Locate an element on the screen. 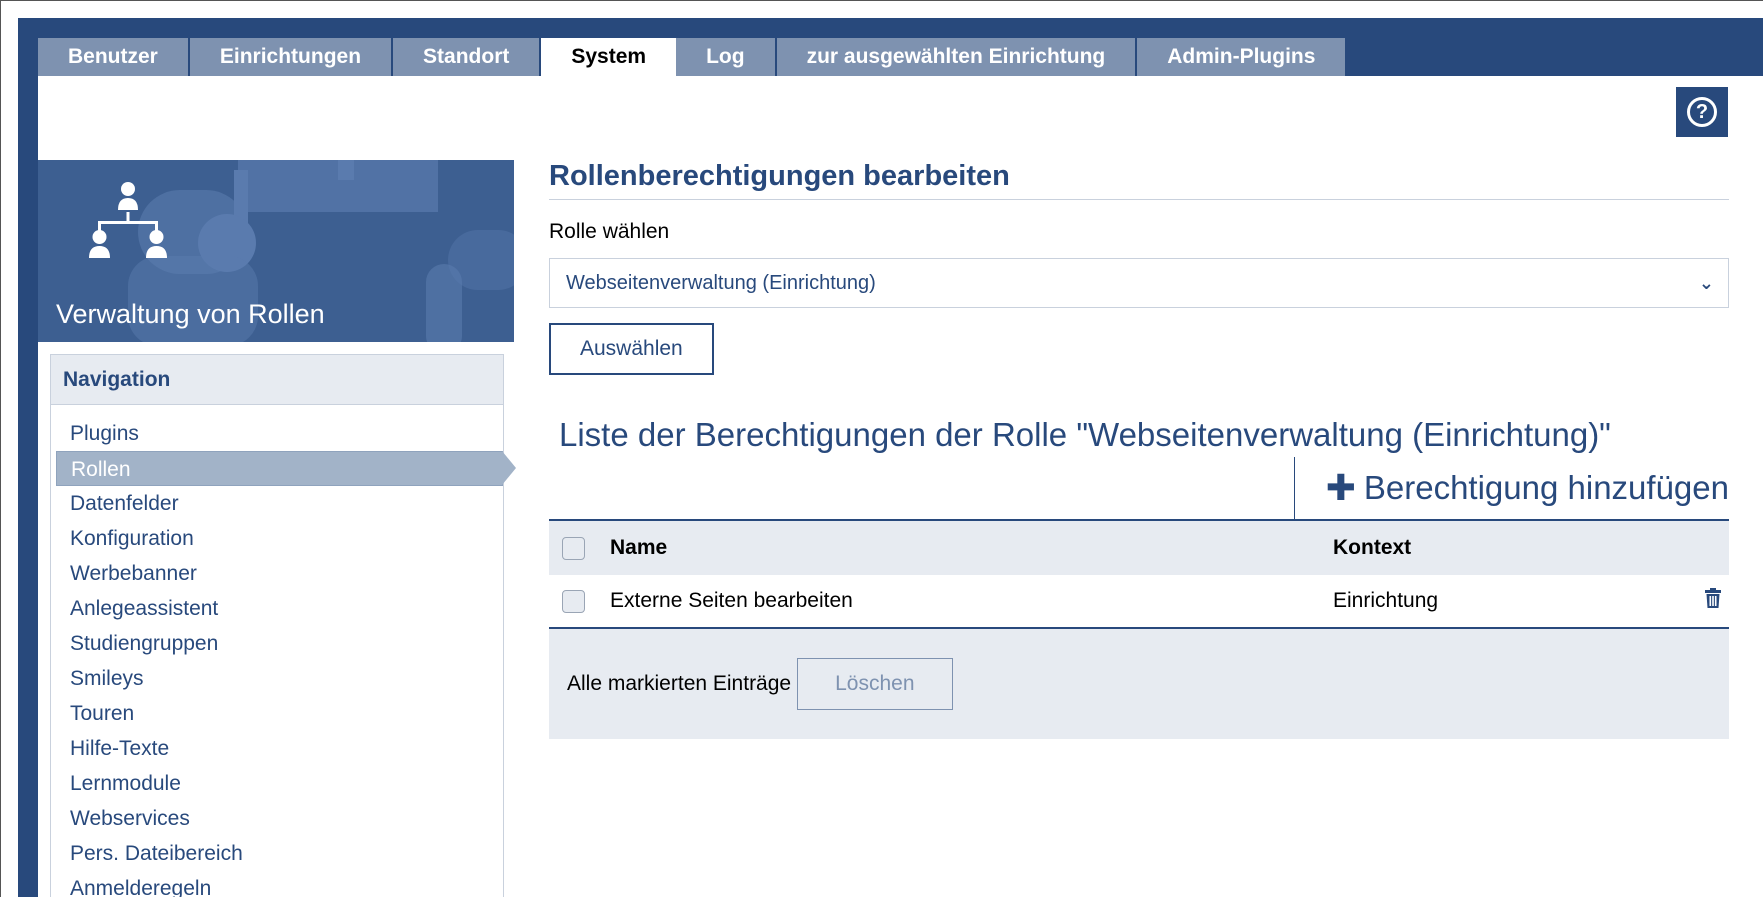 This screenshot has height=897, width=1763. trash-glyph is located at coordinates (1713, 598).